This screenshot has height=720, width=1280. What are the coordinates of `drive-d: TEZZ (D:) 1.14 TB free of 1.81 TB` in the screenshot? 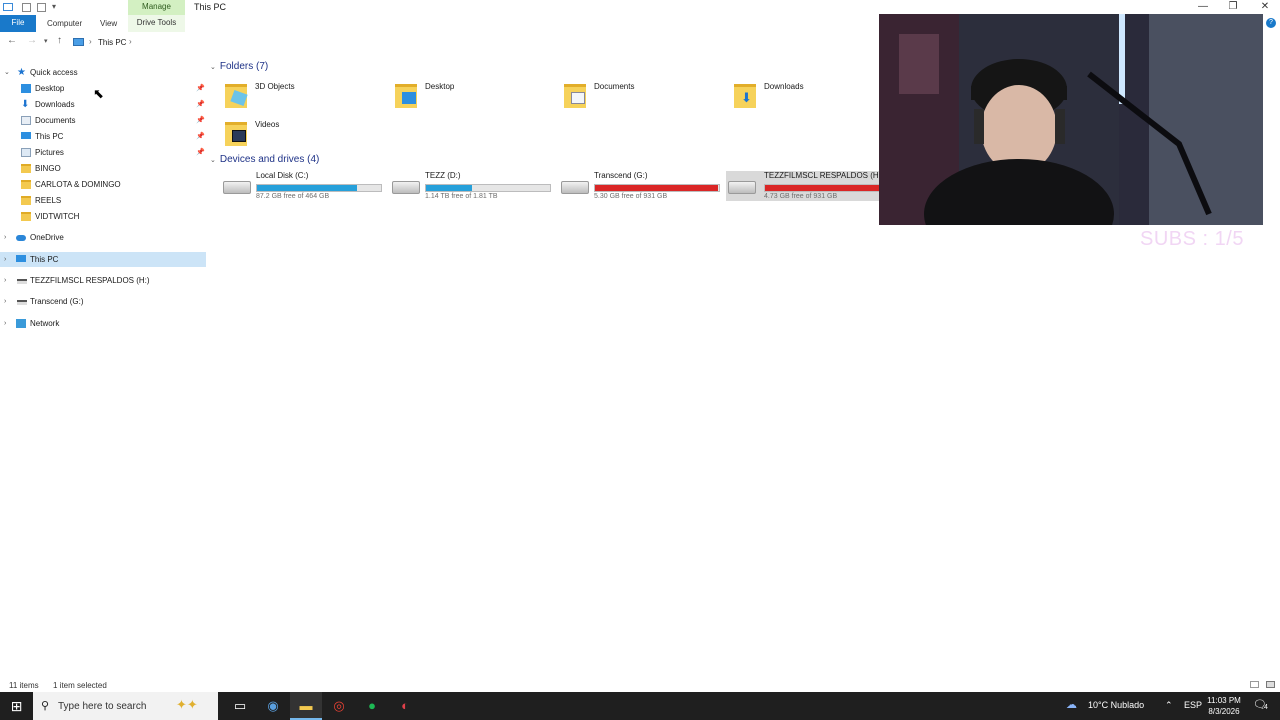 It's located at (472, 186).